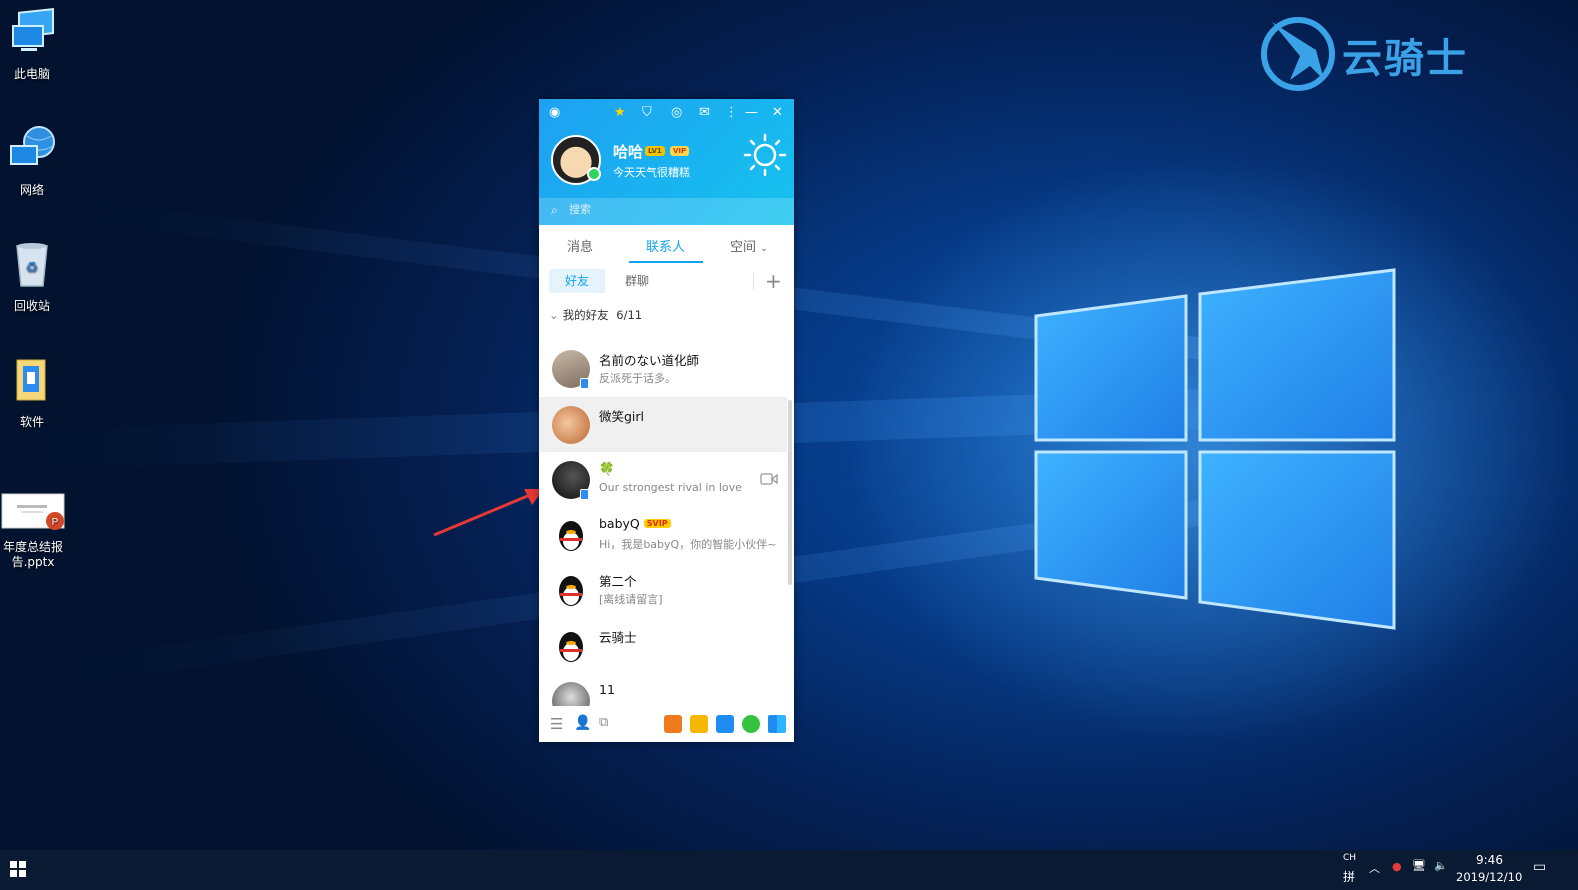  Describe the element at coordinates (31, 380) in the screenshot. I see `folder-icon` at that location.